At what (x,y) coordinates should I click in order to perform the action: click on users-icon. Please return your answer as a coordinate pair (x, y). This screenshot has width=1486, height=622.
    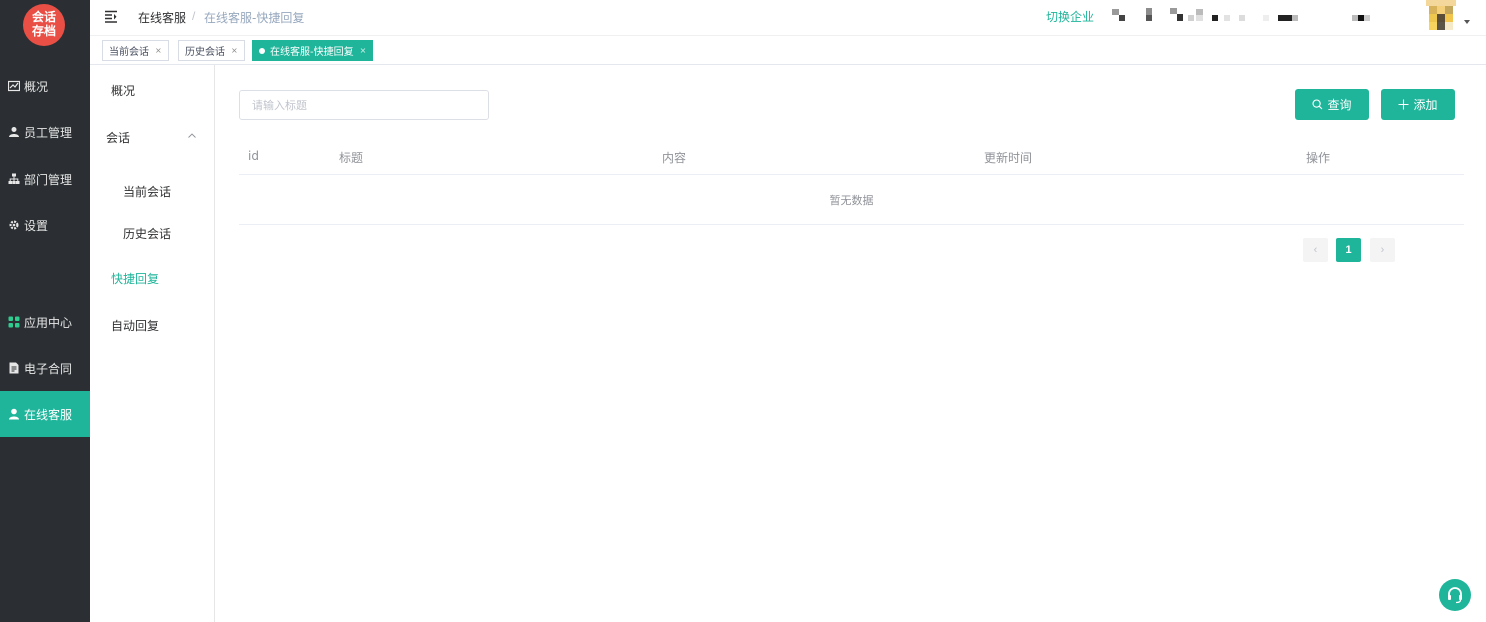
    Looking at the image, I should click on (14, 132).